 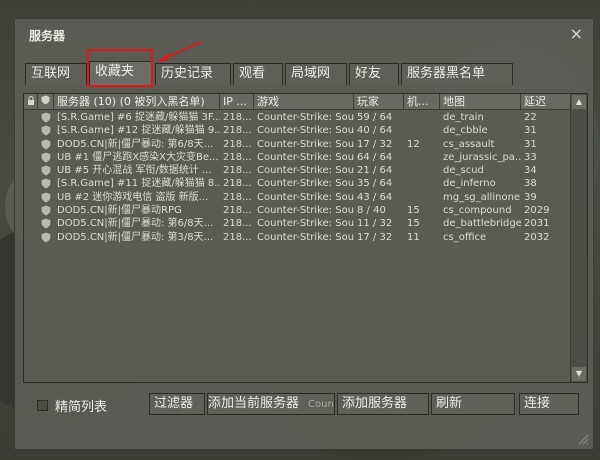 What do you see at coordinates (477, 211) in the screenshot?
I see `cell-map: cs_compound` at bounding box center [477, 211].